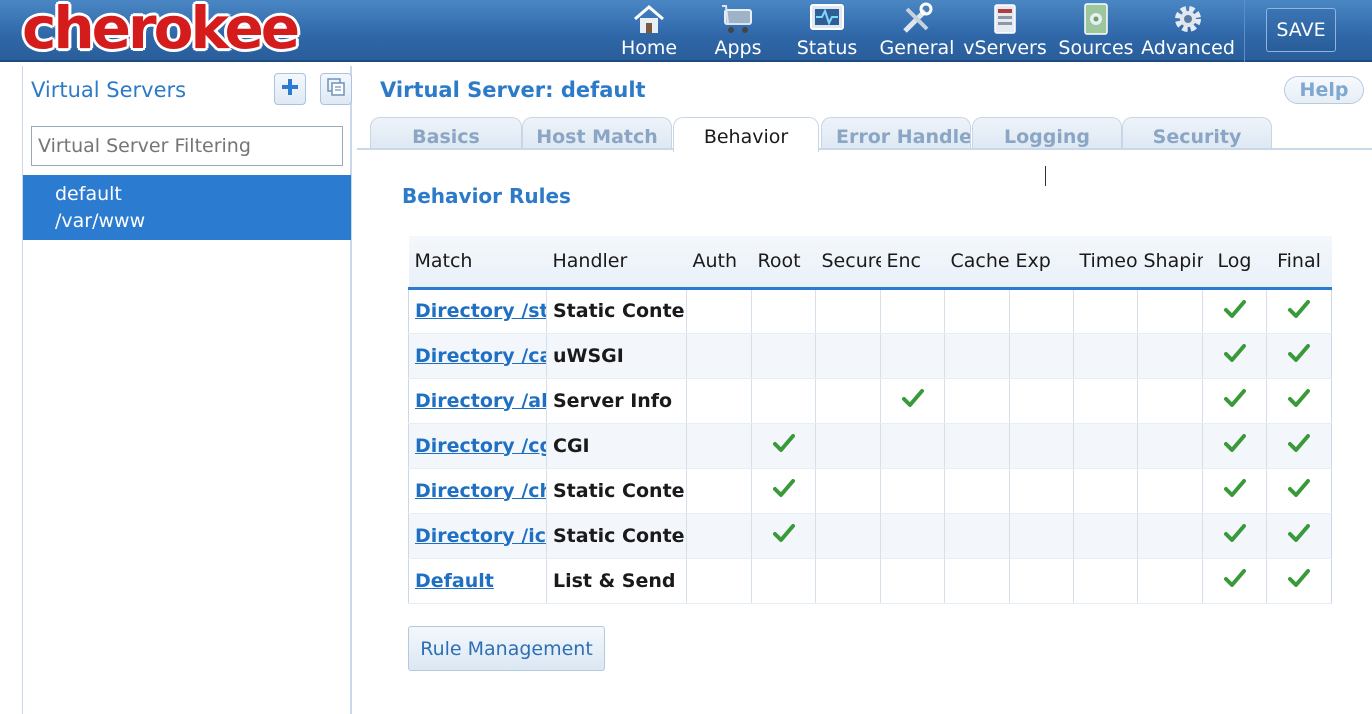  I want to click on nav-general-label: General, so click(917, 48).